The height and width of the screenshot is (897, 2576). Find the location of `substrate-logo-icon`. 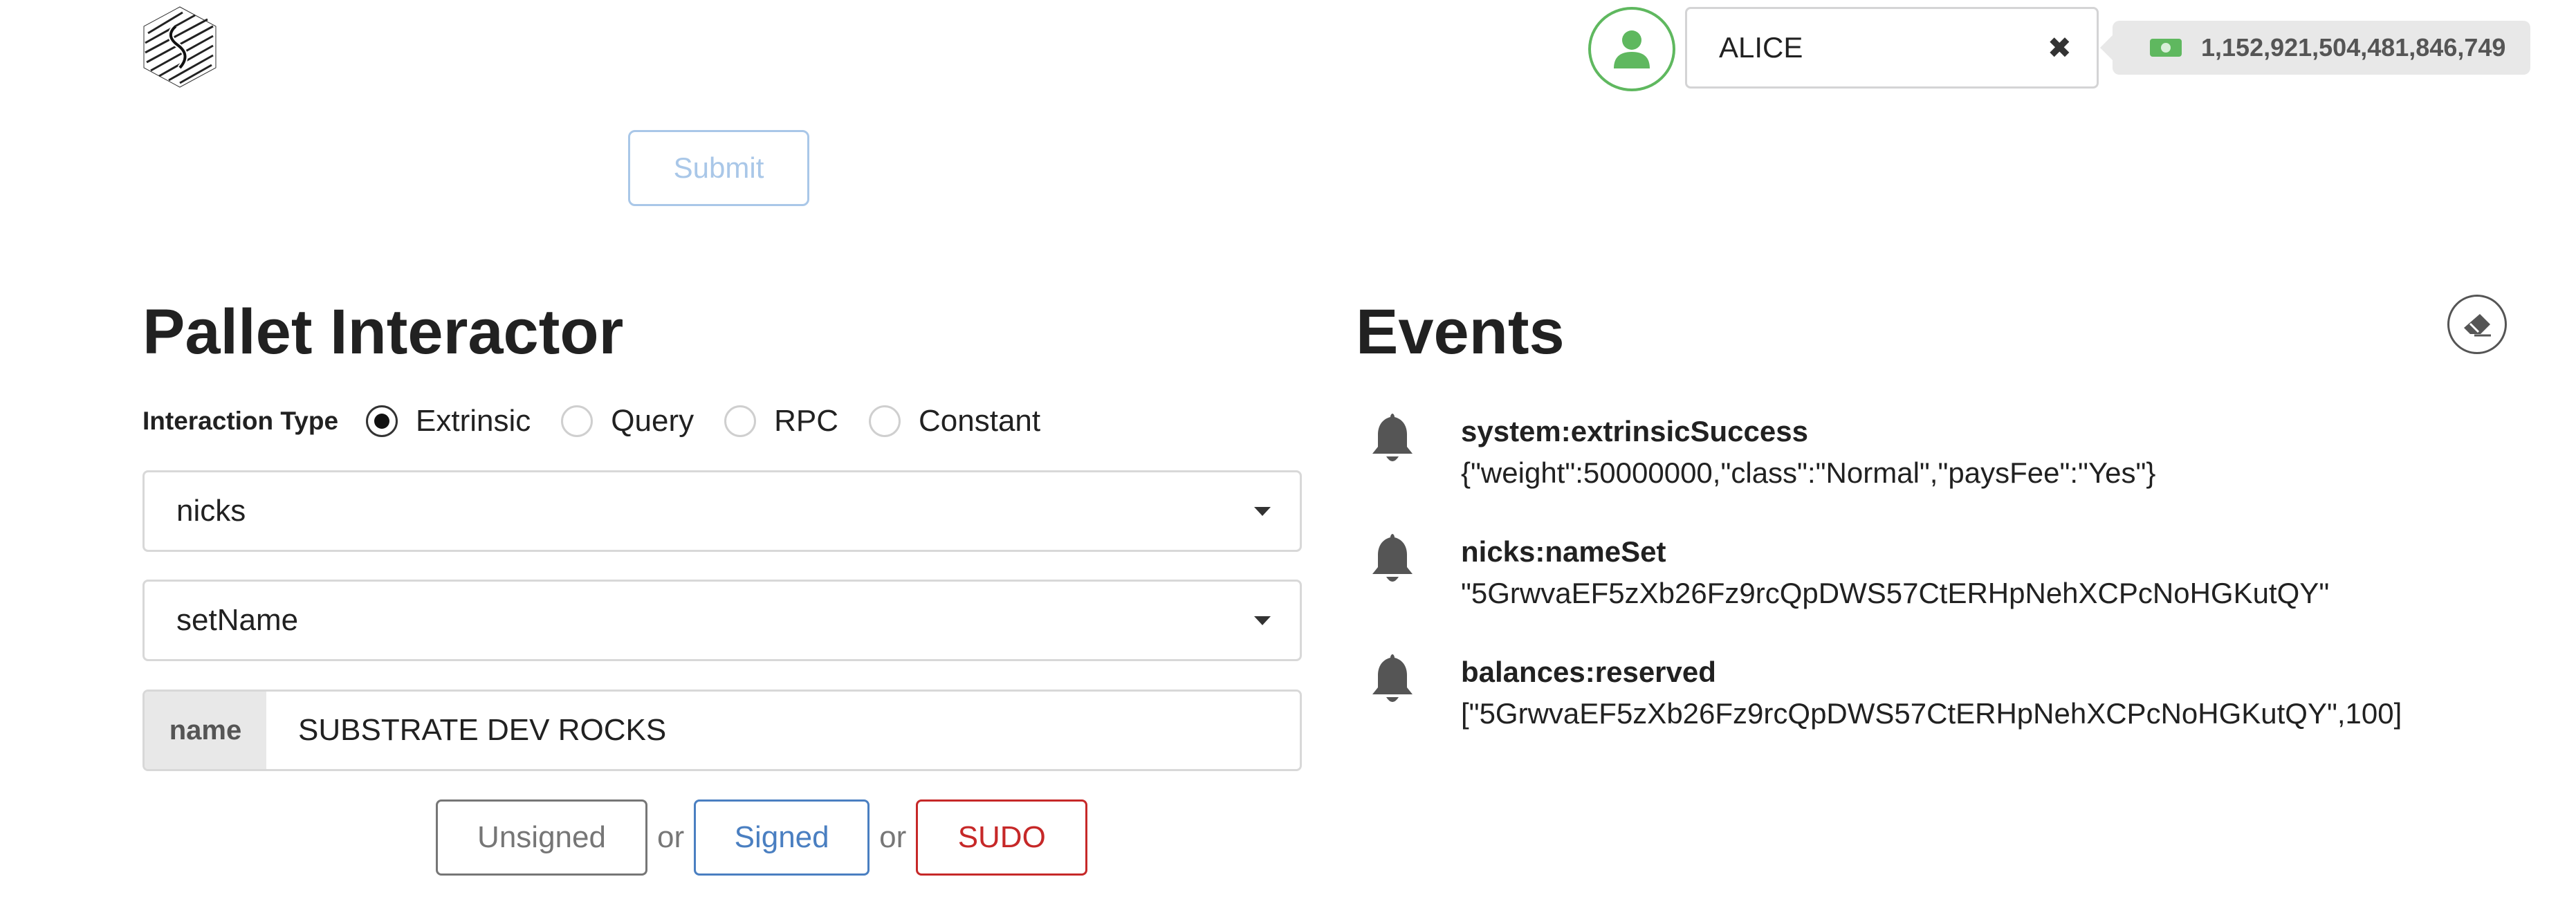

substrate-logo-icon is located at coordinates (180, 47).